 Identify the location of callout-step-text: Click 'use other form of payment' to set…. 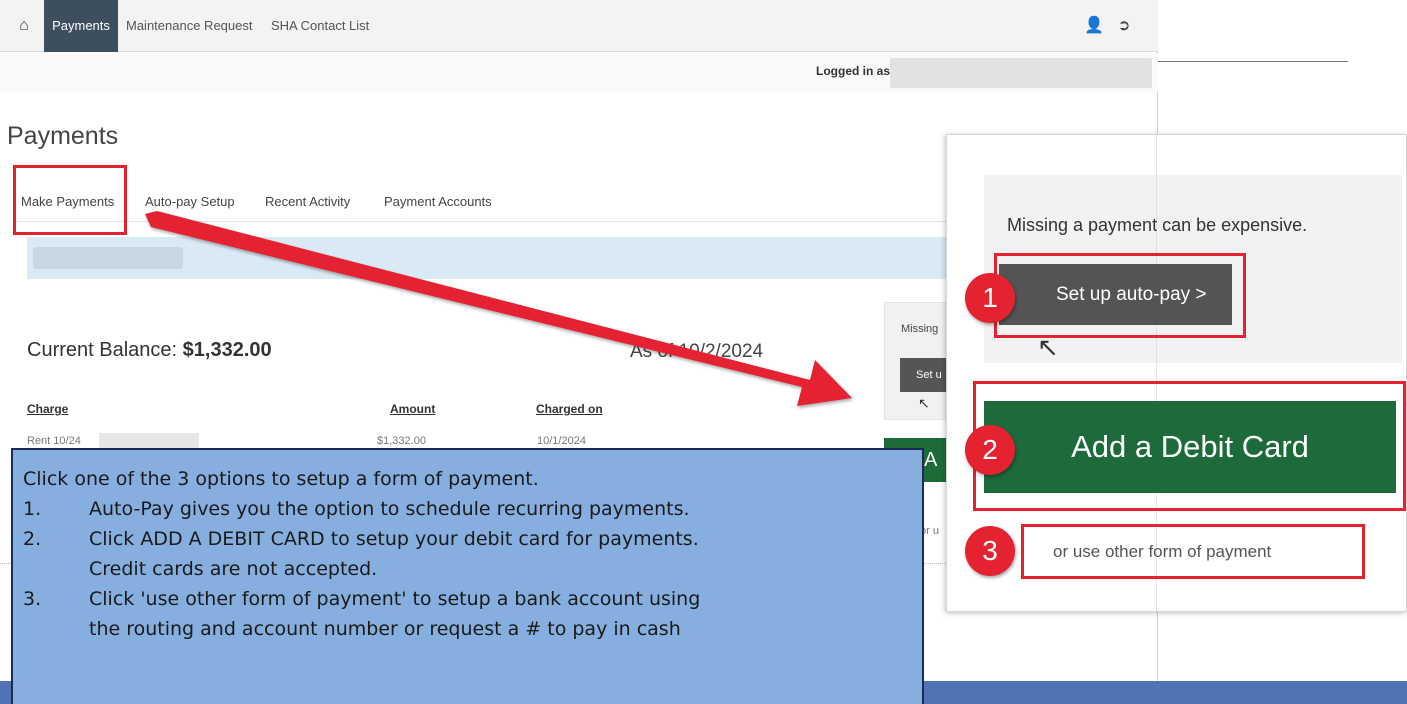
(395, 599).